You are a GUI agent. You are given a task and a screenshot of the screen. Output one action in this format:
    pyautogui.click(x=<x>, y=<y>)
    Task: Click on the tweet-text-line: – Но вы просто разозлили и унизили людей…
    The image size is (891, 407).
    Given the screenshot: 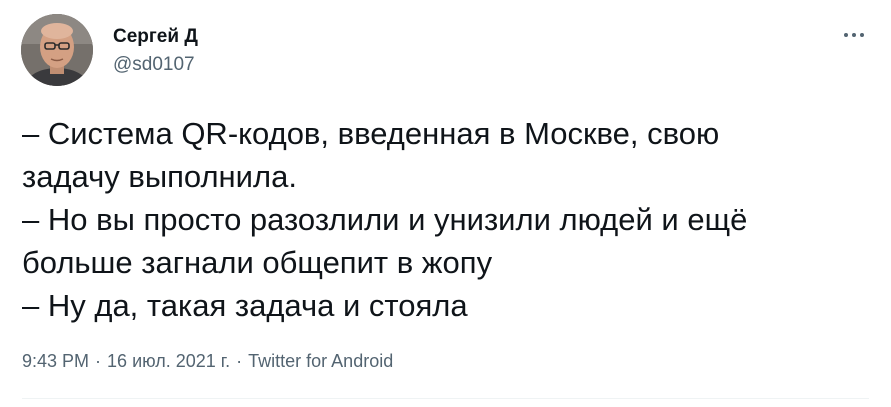 What is the action you would take?
    pyautogui.click(x=385, y=219)
    